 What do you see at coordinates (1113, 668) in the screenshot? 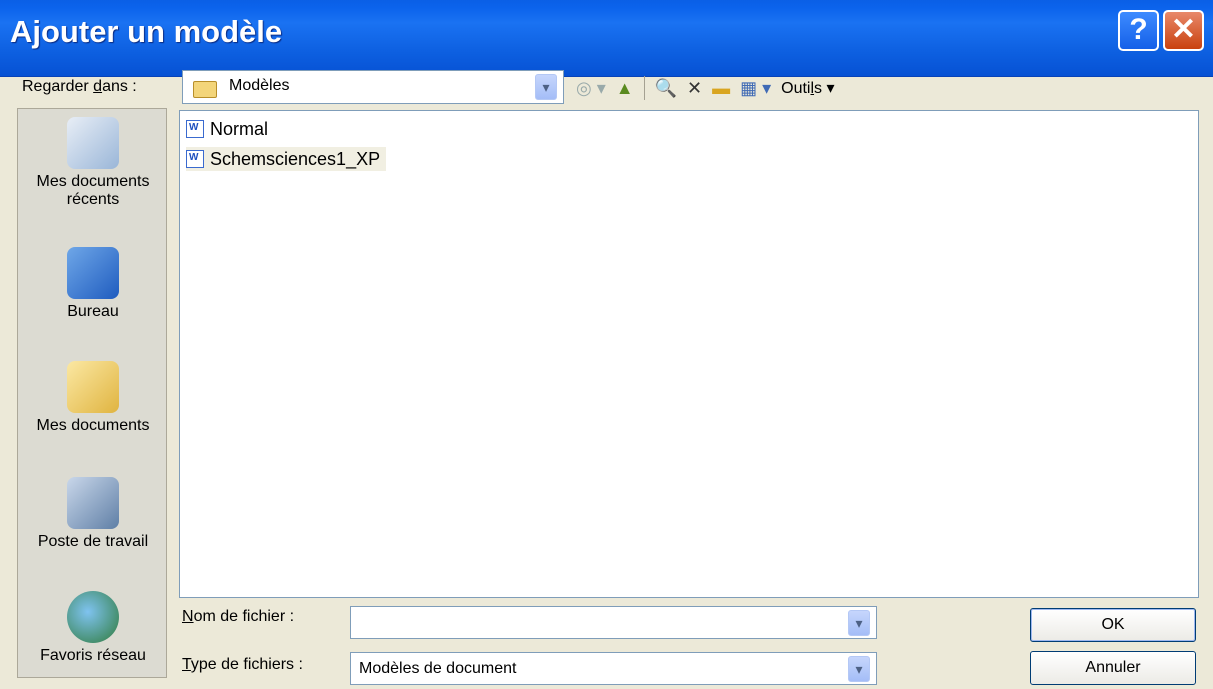
I see `cancel-button: Annuler` at bounding box center [1113, 668].